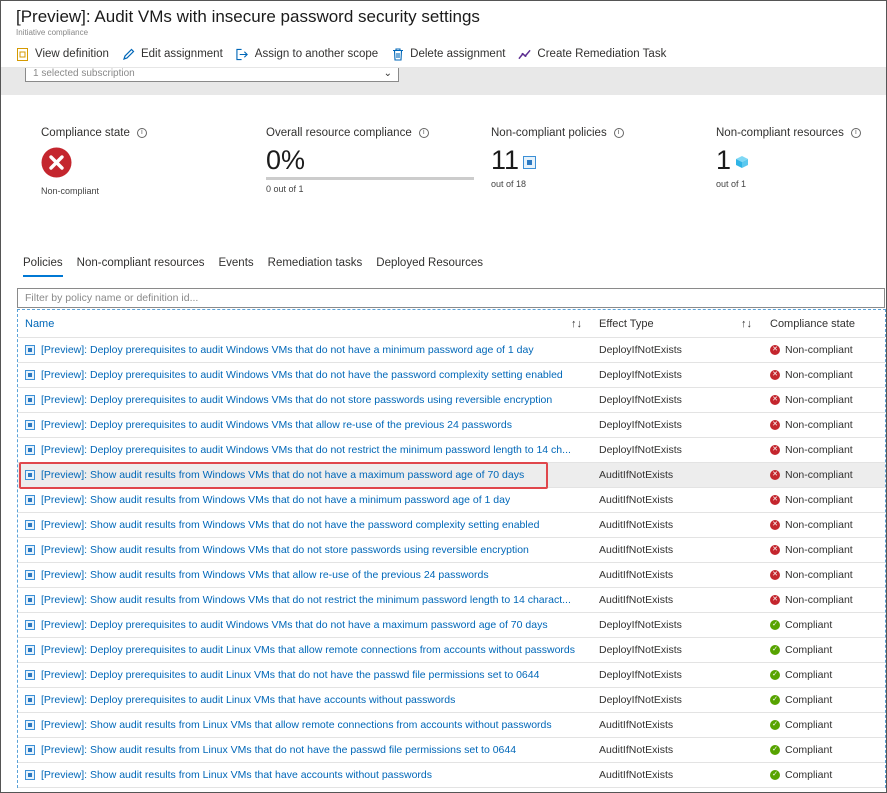 The width and height of the screenshot is (887, 793). I want to click on compliance-state-metric: Compliance state i Non-compliant, so click(94, 161).